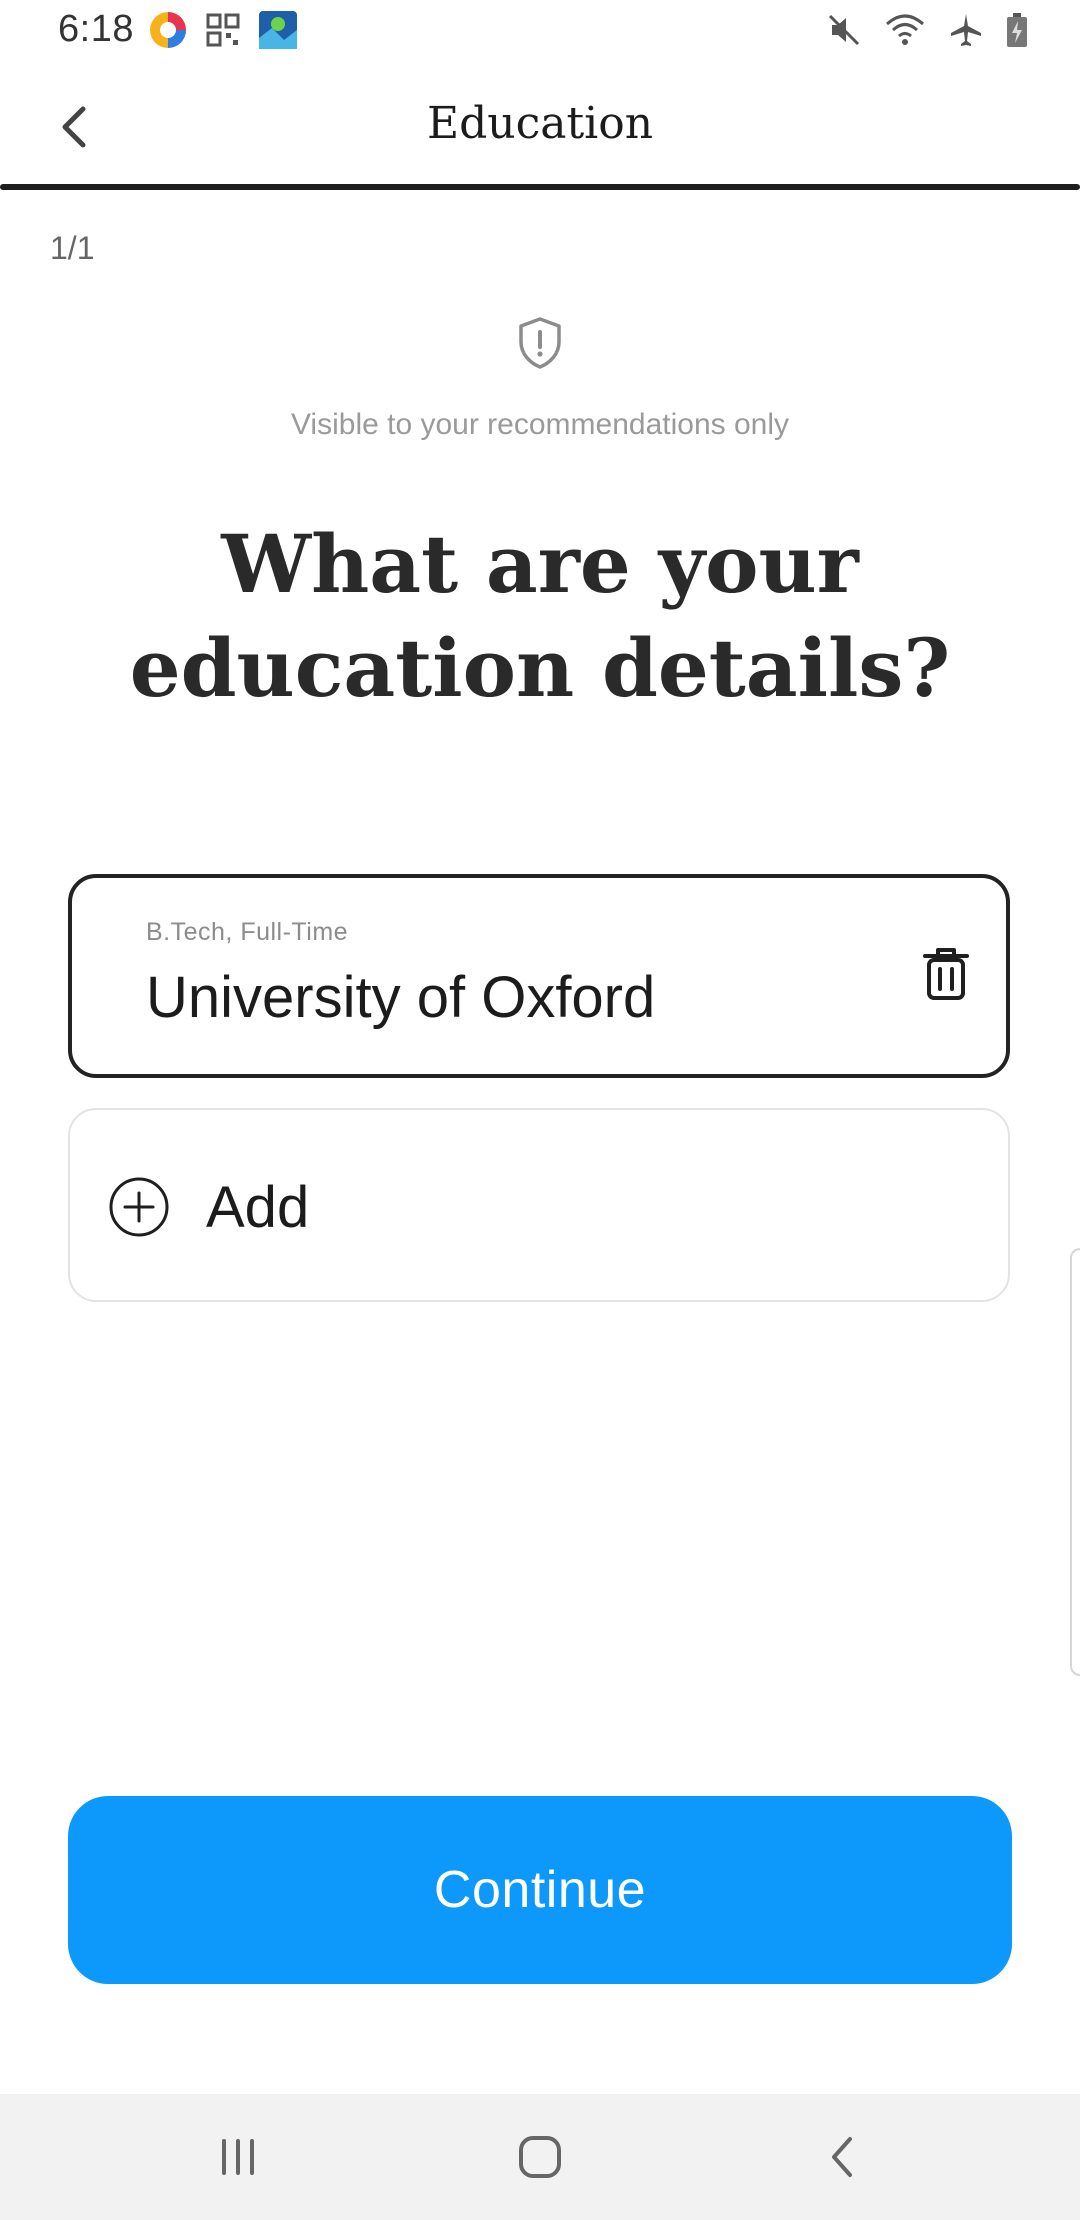 The image size is (1080, 2220). I want to click on status-time: 6:18, so click(96, 29).